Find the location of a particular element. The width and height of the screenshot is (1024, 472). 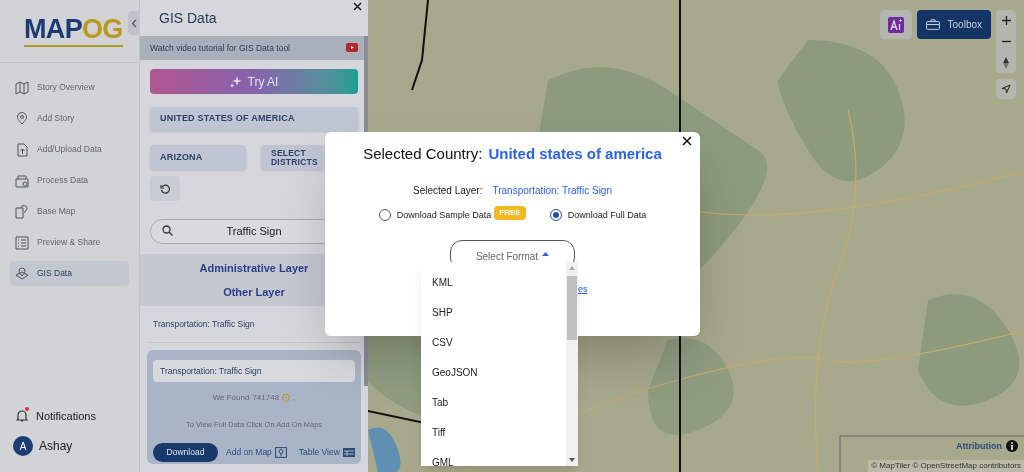

try-ai-button: Try AI is located at coordinates (254, 81).